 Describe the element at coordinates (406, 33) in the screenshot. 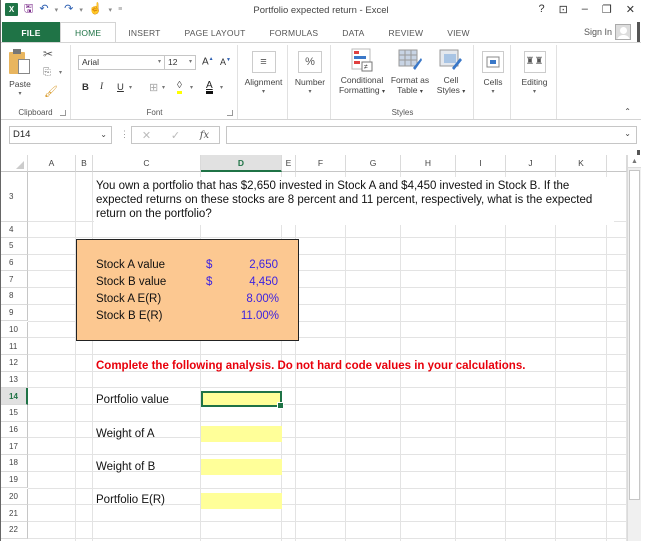

I see `tab-review: REVIEW` at that location.